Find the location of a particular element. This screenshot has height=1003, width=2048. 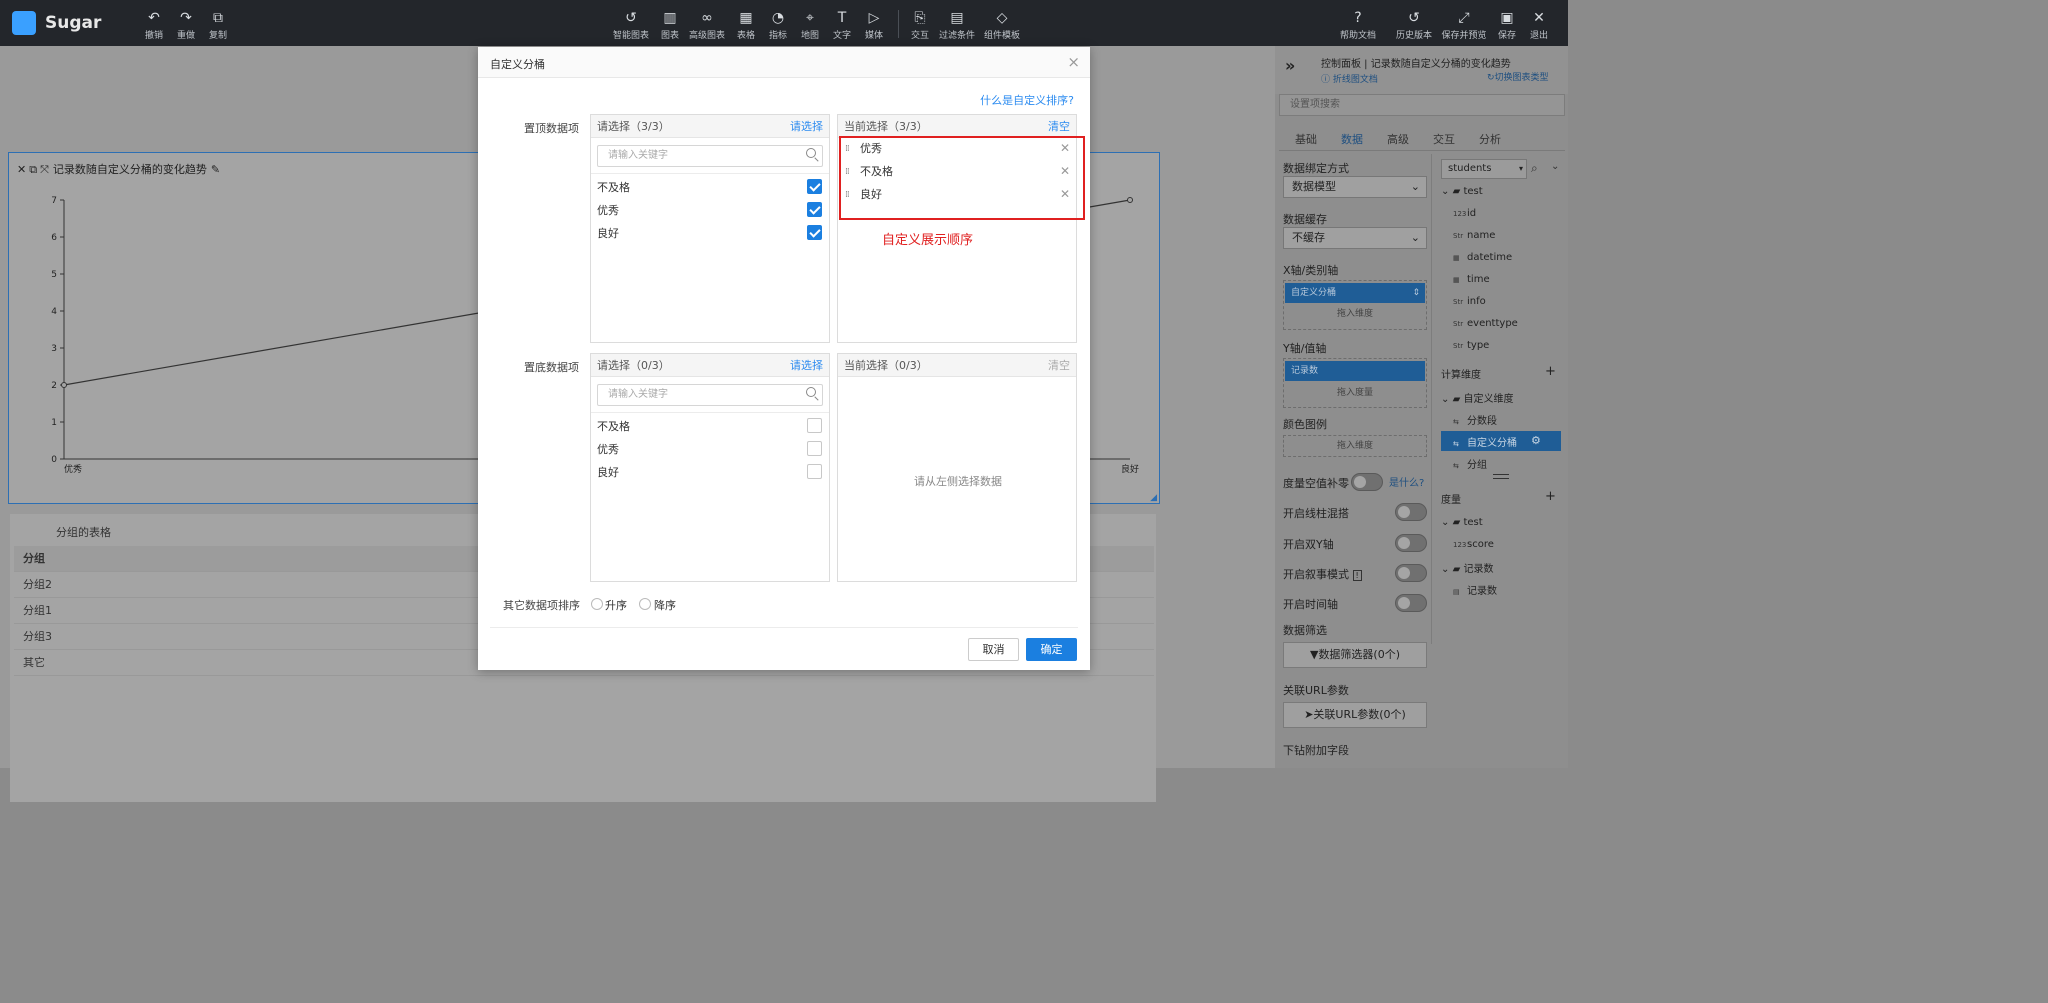

measure-folder: ⌄ ▰ 记录数 is located at coordinates (1467, 567).